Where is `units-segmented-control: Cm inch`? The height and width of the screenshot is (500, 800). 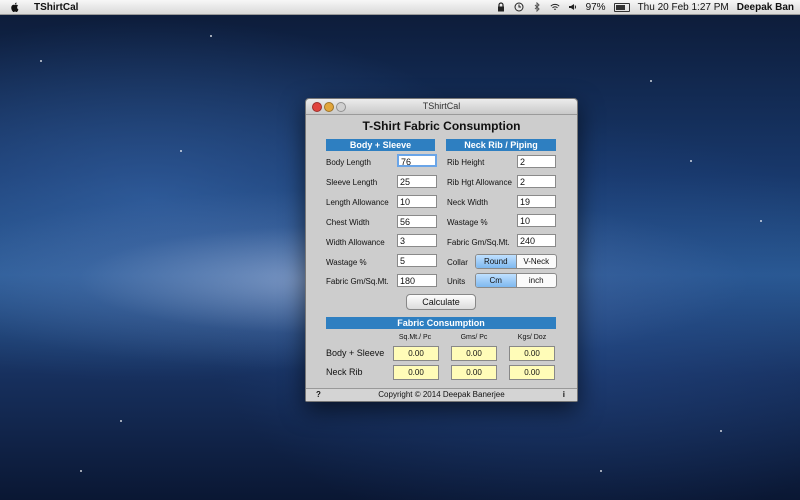 units-segmented-control: Cm inch is located at coordinates (516, 280).